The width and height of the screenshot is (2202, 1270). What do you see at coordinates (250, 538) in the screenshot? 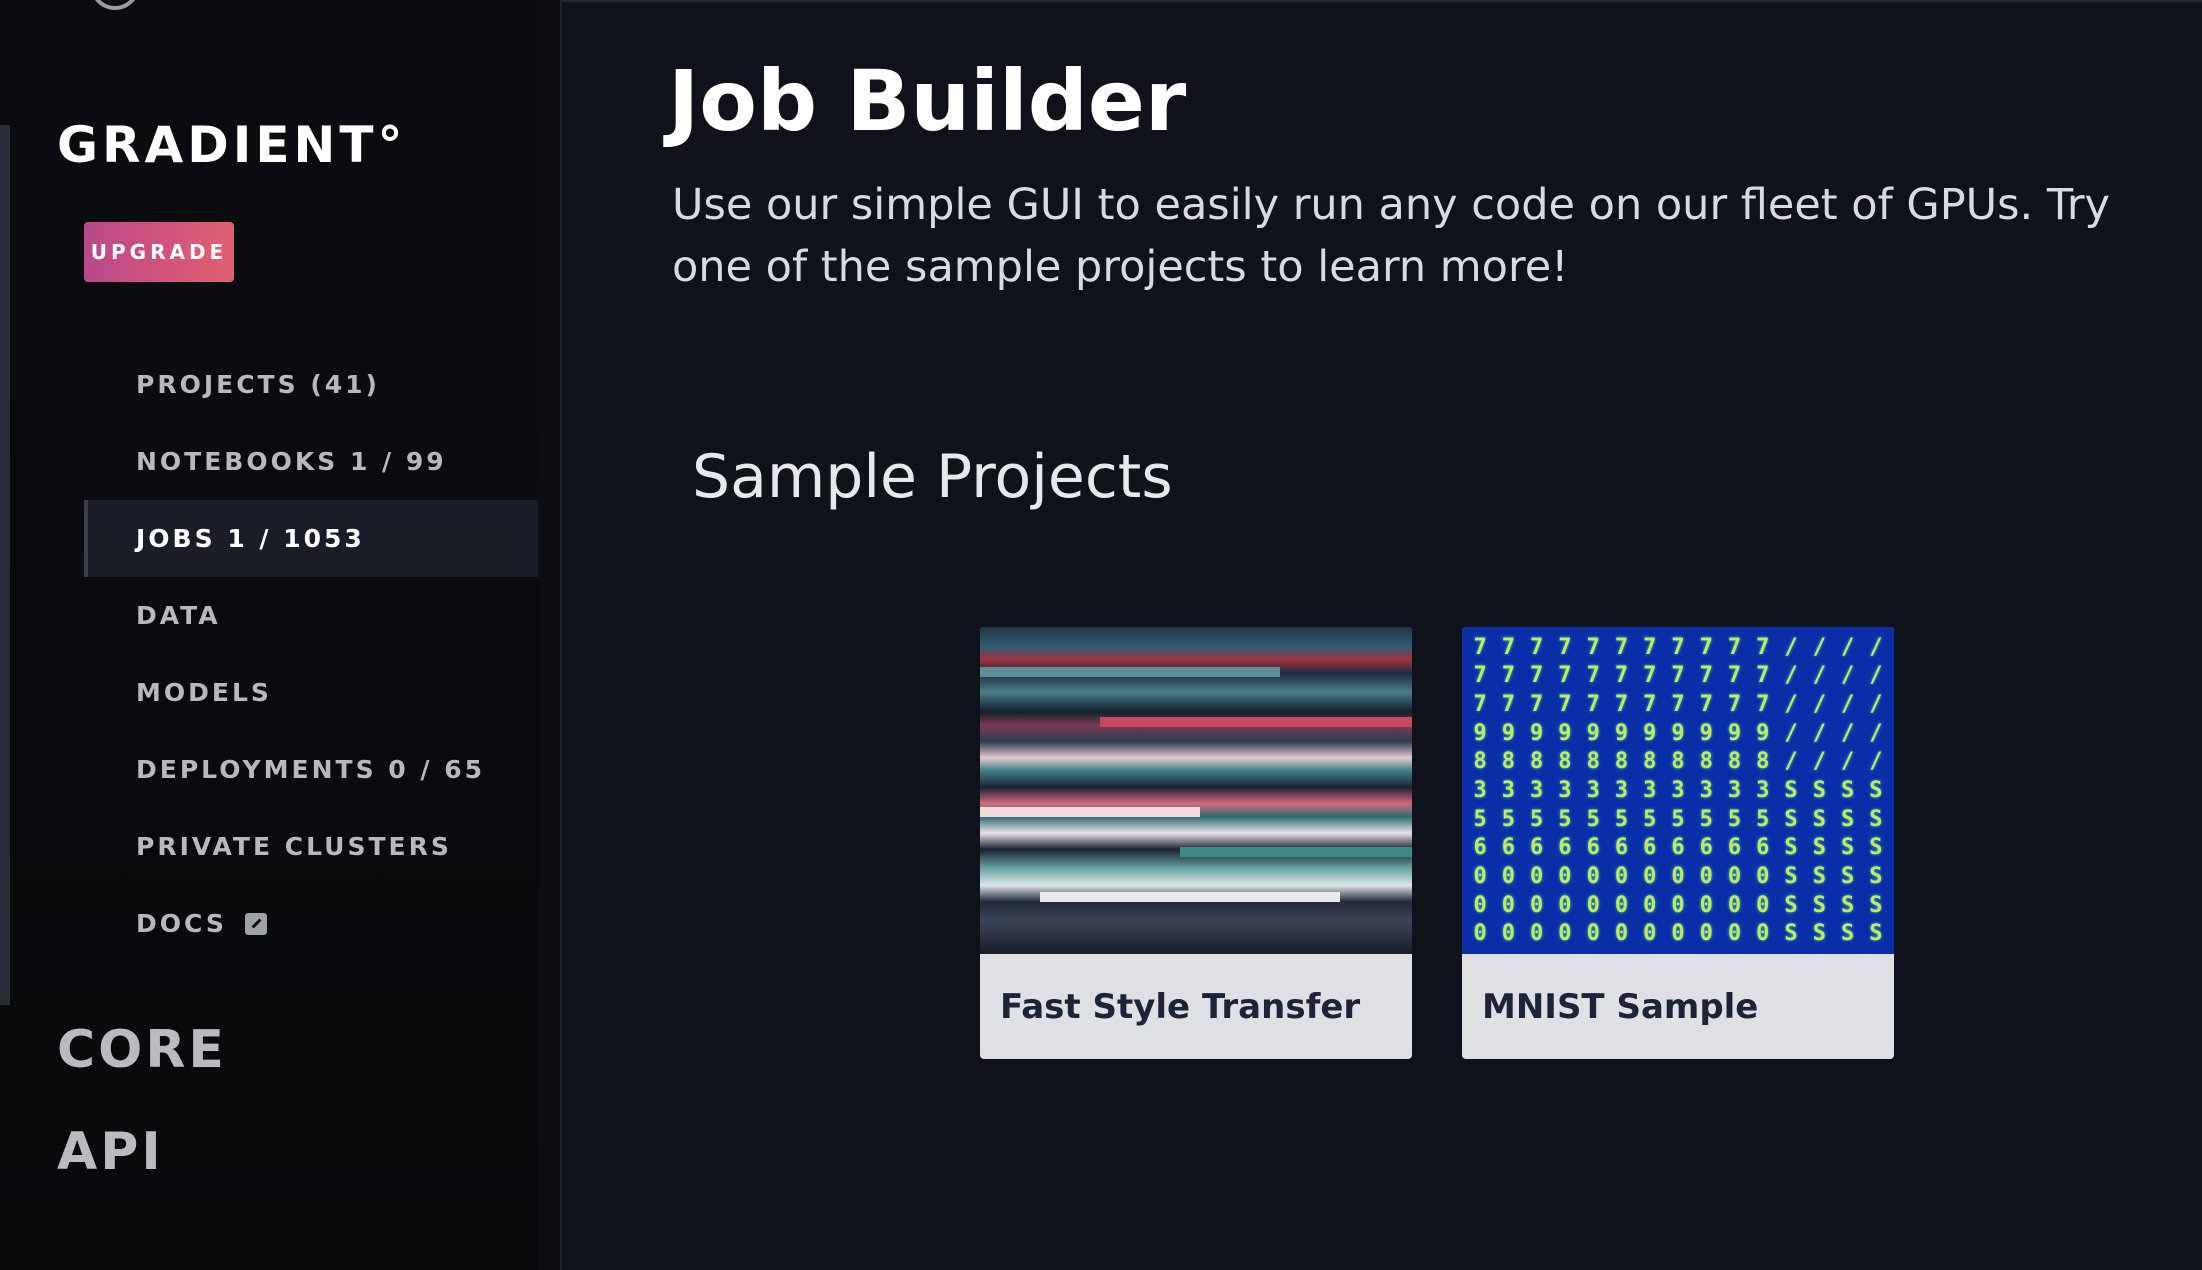
I see `sidebar-item-label: JOBS 1 / 1053` at bounding box center [250, 538].